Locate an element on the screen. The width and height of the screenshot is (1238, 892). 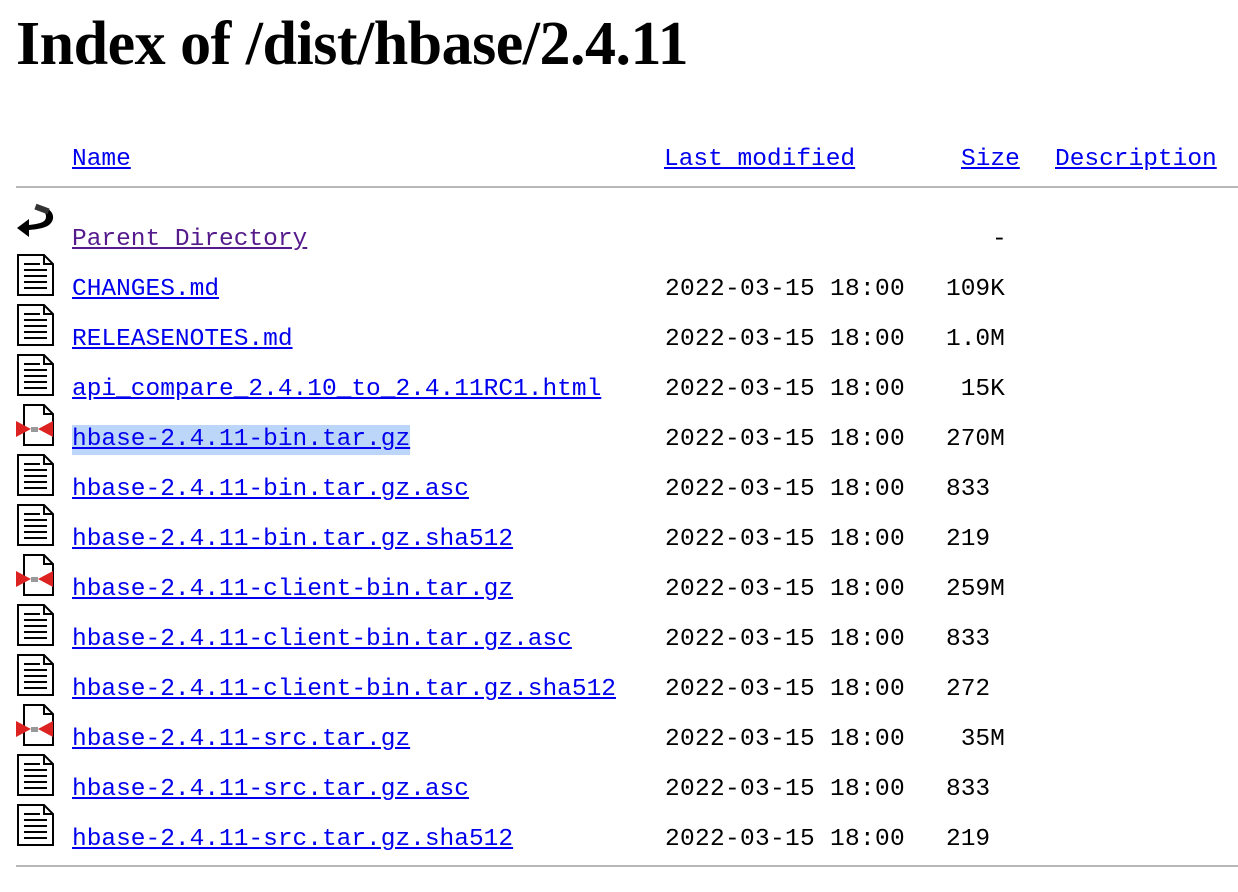
sort-by-description-link: Description is located at coordinates (1136, 160).